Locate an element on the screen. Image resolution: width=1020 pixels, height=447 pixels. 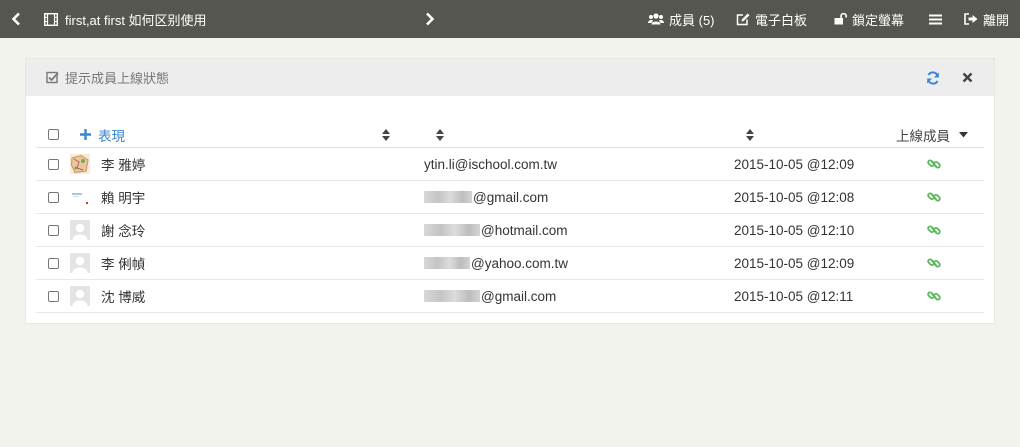
chevron-right-icon is located at coordinates (430, 19).